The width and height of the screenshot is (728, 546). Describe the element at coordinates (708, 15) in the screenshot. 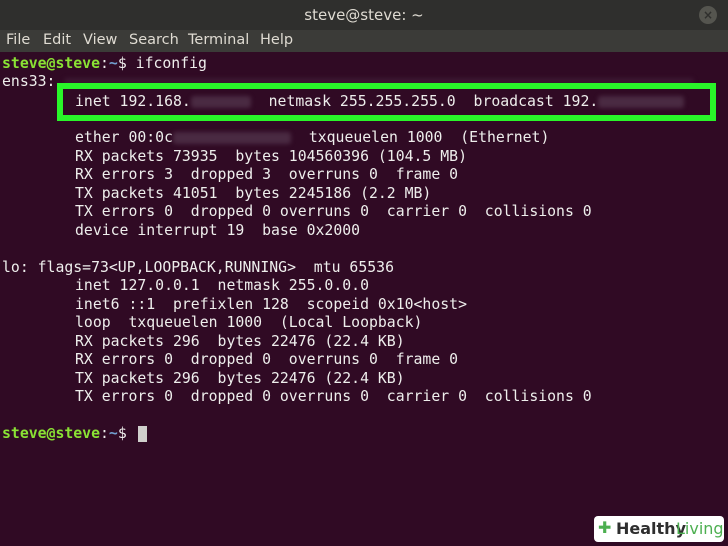

I see `close-icon: ×` at that location.